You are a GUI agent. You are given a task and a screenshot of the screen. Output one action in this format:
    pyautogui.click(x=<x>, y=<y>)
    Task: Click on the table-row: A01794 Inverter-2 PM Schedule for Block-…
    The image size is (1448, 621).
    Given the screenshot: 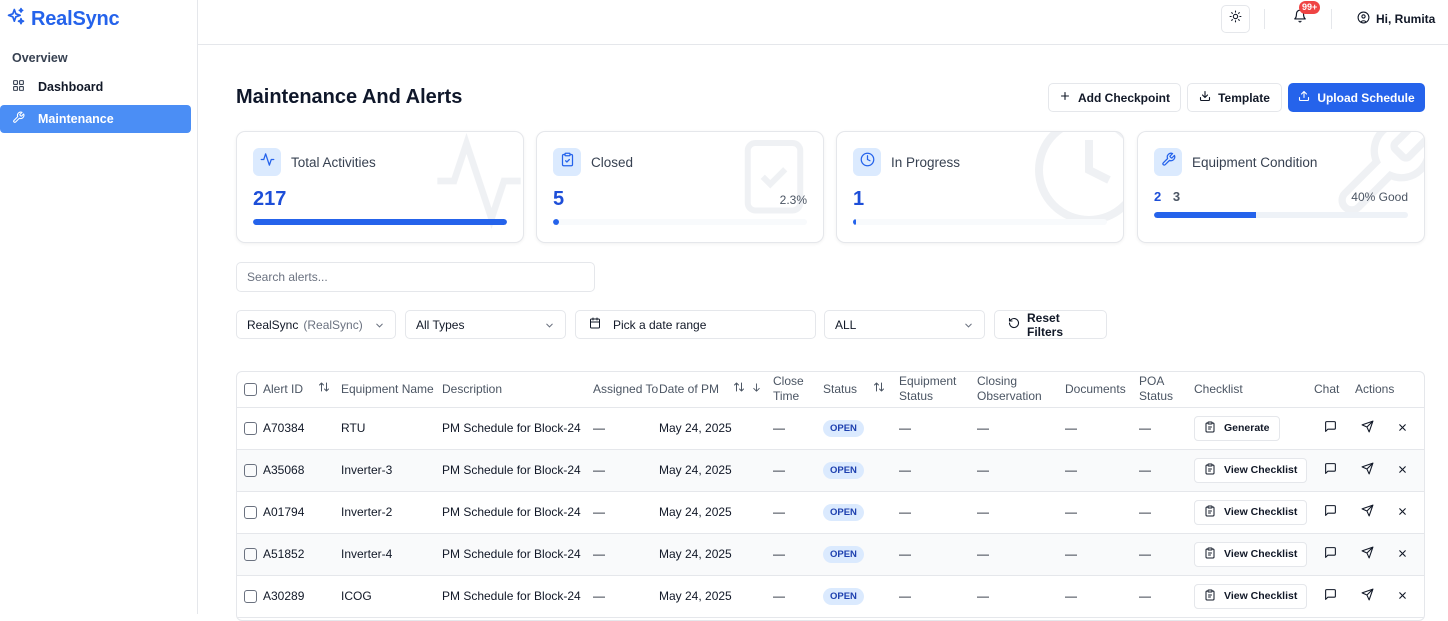 What is the action you would take?
    pyautogui.click(x=830, y=512)
    